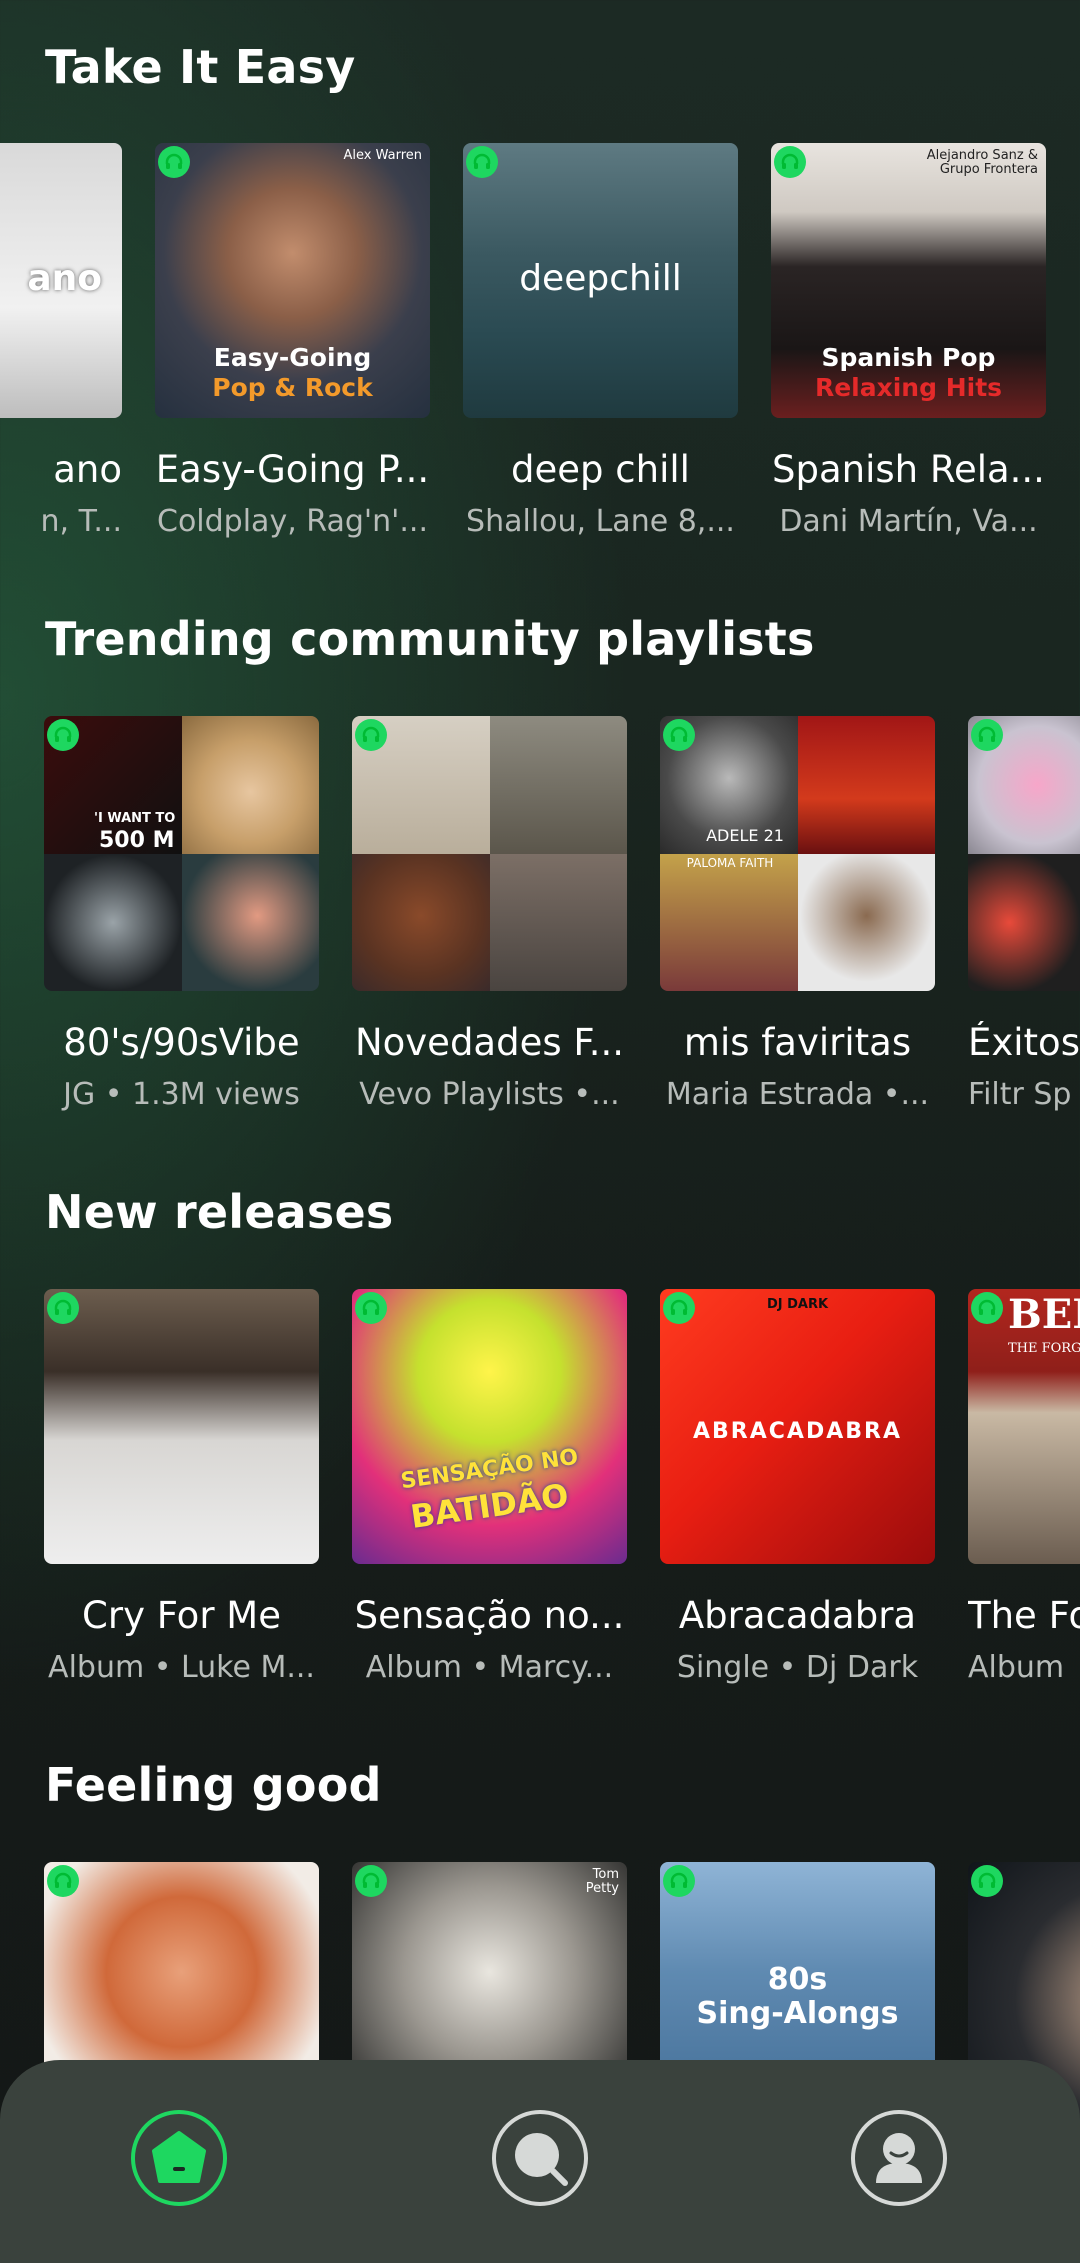  What do you see at coordinates (797, 1667) in the screenshot?
I see `card-subtitle: Single • Dj Dark` at bounding box center [797, 1667].